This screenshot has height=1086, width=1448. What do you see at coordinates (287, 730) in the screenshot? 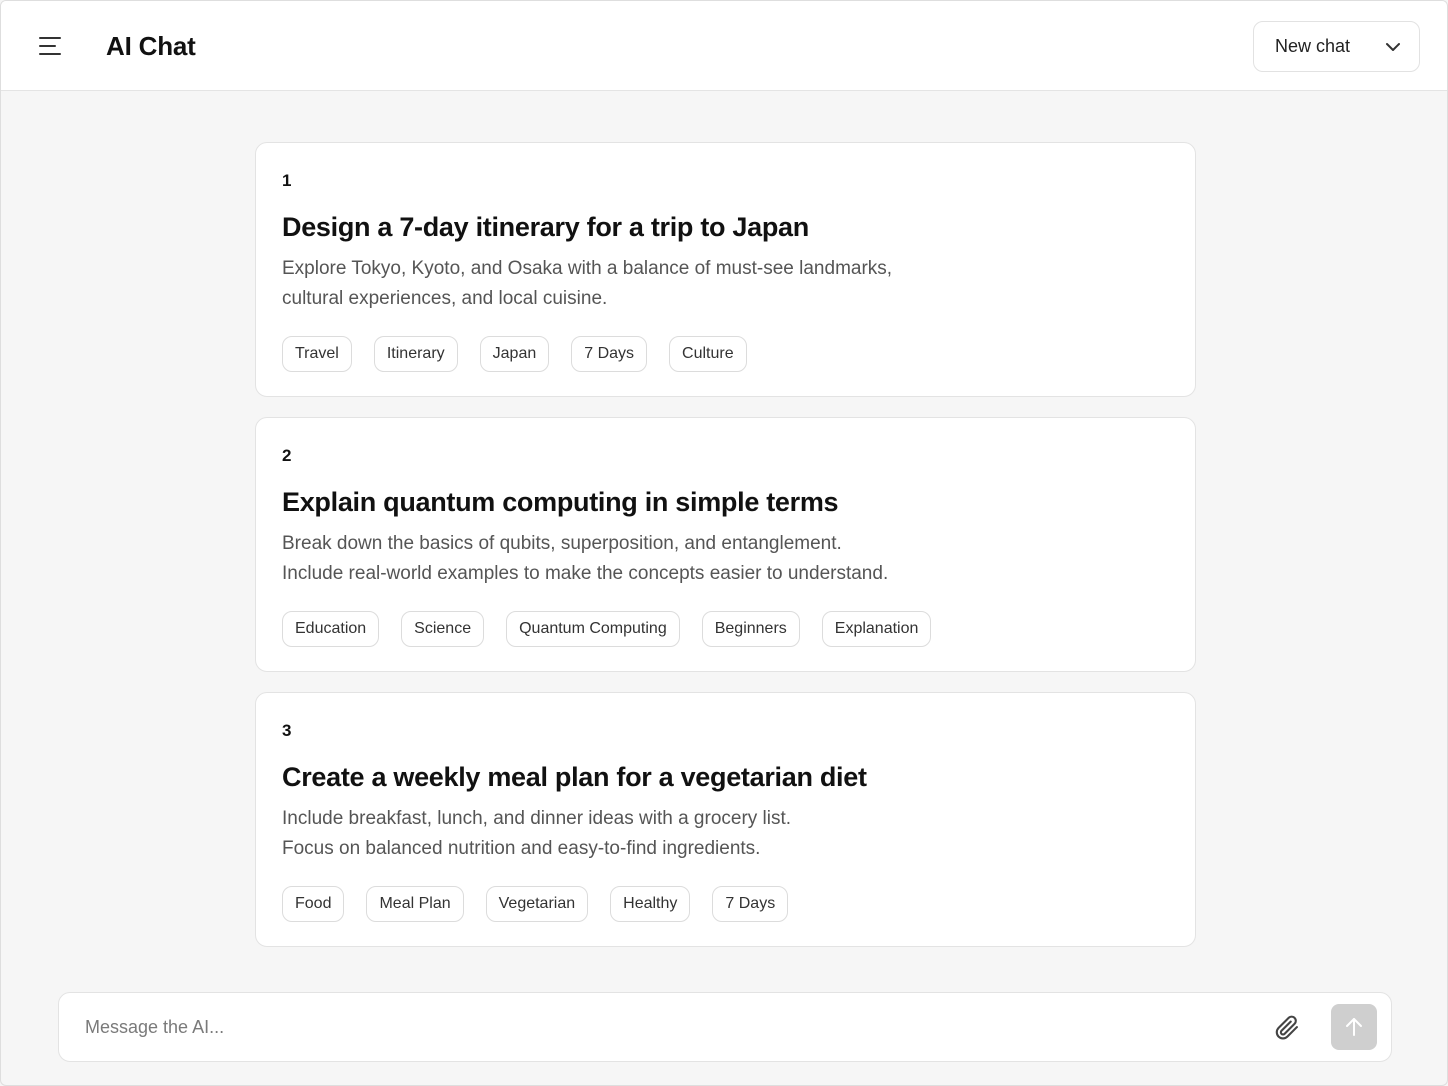
I see `card-number: 3` at bounding box center [287, 730].